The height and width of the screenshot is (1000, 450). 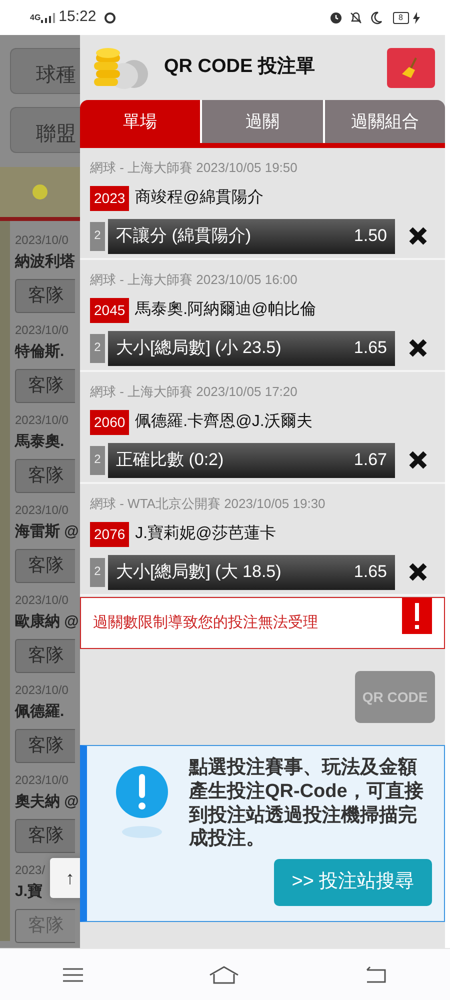 I want to click on event-info: 網球 - 上海大師賽 2023/10/05 17:20, so click(x=194, y=392).